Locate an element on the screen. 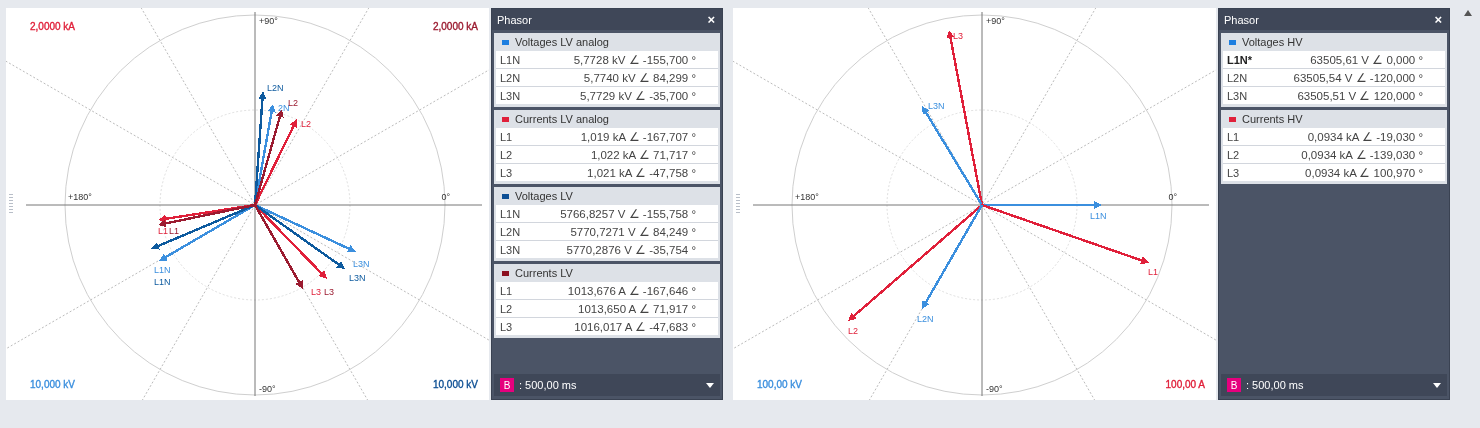  phasor-value: 63505,61 V ∠ 0,000 ° is located at coordinates (1366, 59).